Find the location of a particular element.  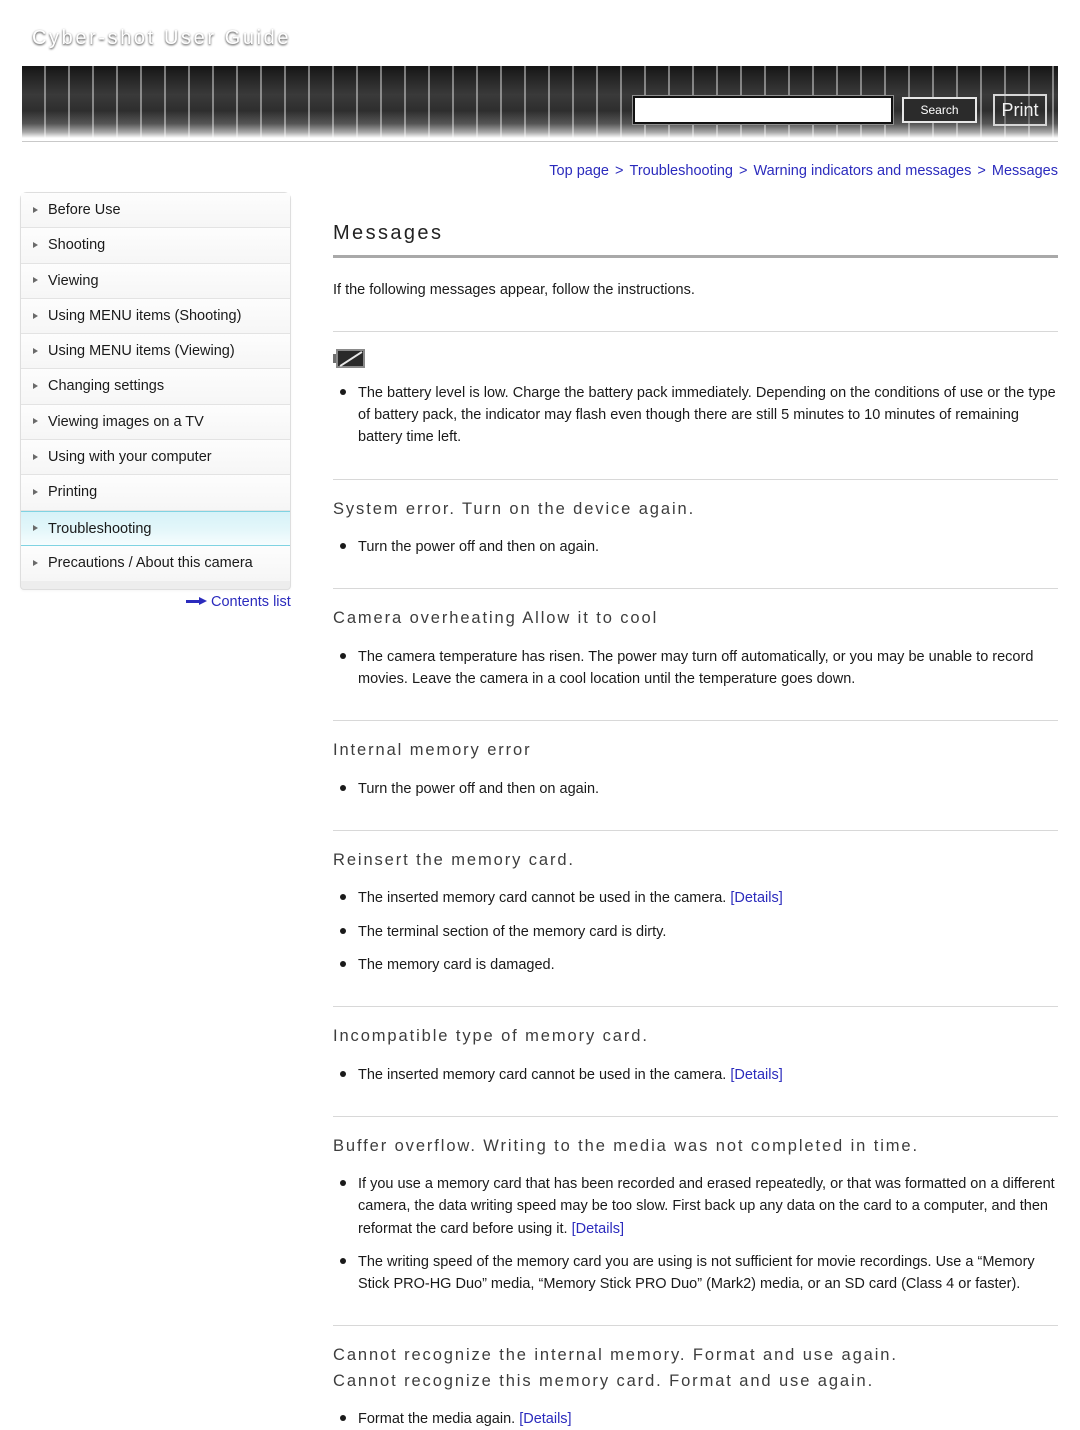

section-heading: Internal memory error is located at coordinates (432, 750).